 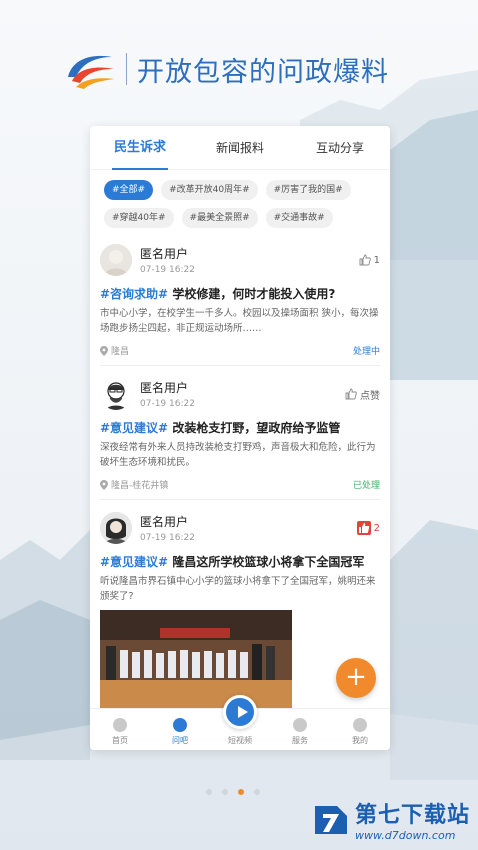 What do you see at coordinates (360, 740) in the screenshot?
I see `nav-label: 我的` at bounding box center [360, 740].